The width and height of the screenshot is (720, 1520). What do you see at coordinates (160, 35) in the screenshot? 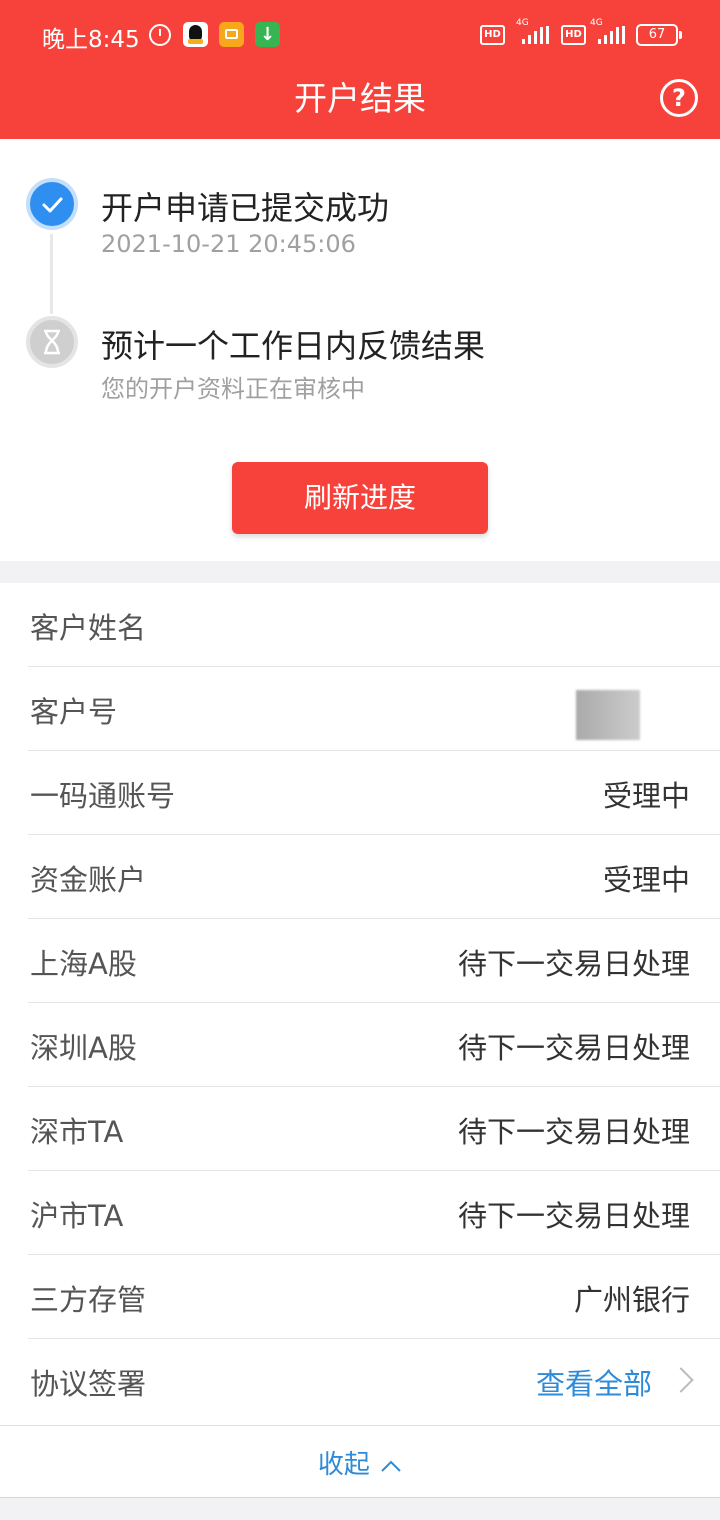
I see `alarm-icon` at bounding box center [160, 35].